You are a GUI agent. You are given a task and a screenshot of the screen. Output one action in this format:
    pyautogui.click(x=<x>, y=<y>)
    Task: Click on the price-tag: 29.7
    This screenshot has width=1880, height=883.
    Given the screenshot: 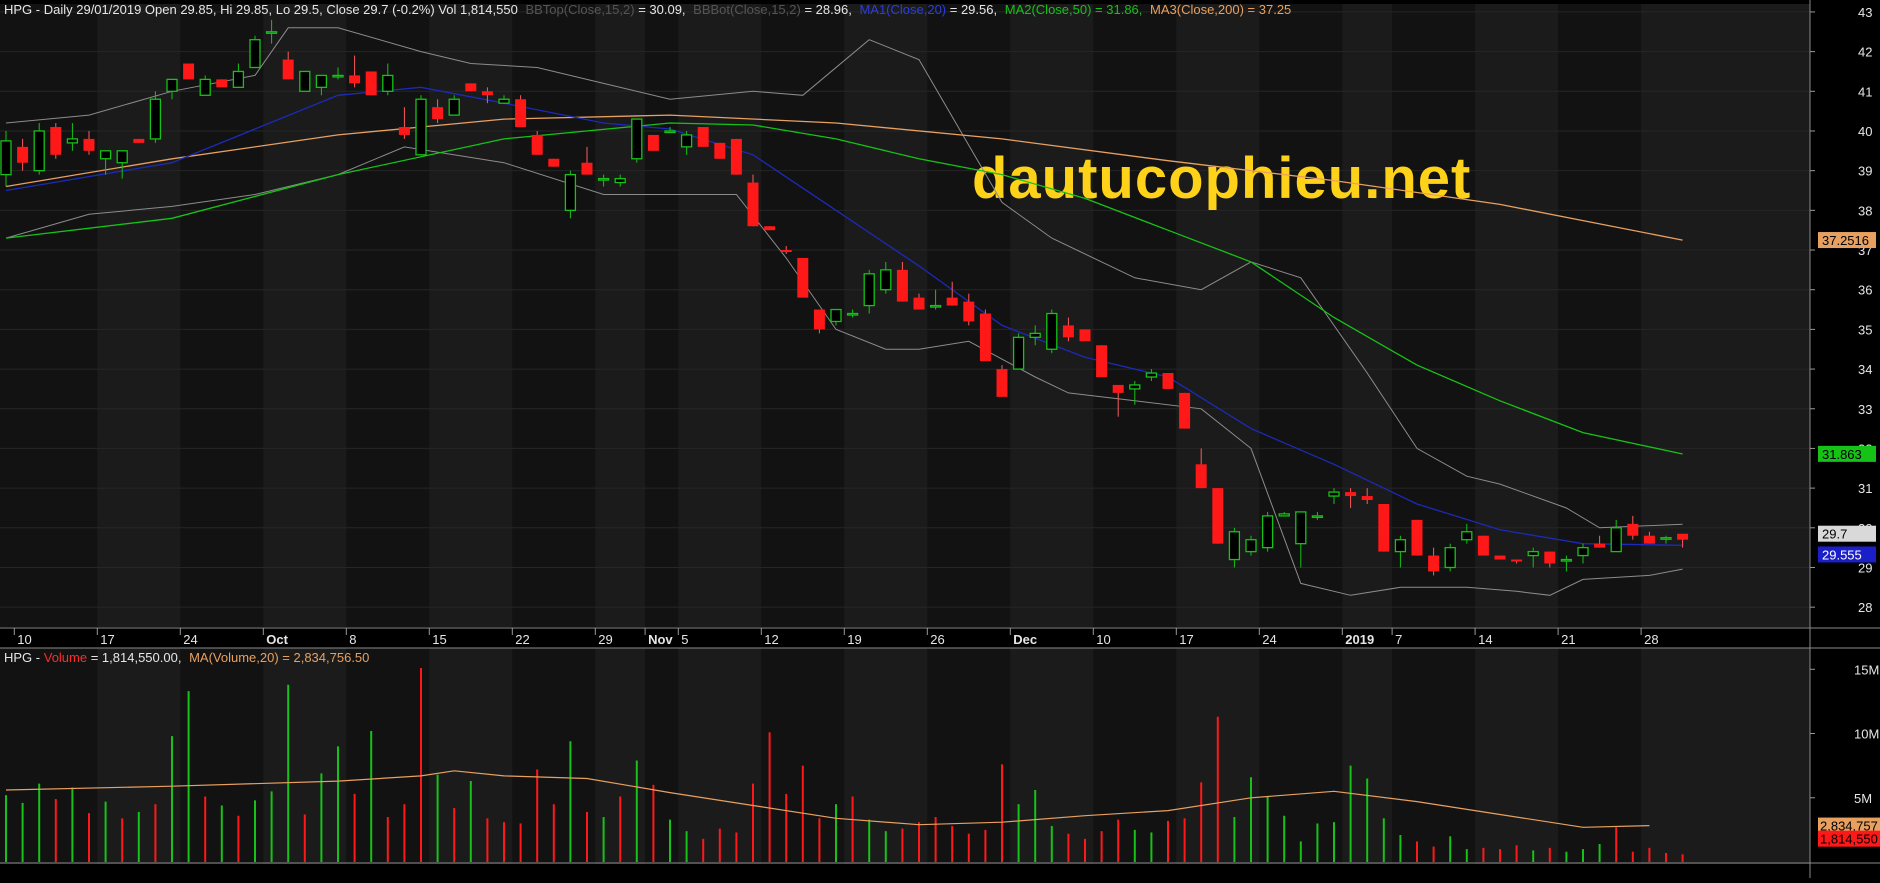 What is the action you would take?
    pyautogui.click(x=1847, y=533)
    